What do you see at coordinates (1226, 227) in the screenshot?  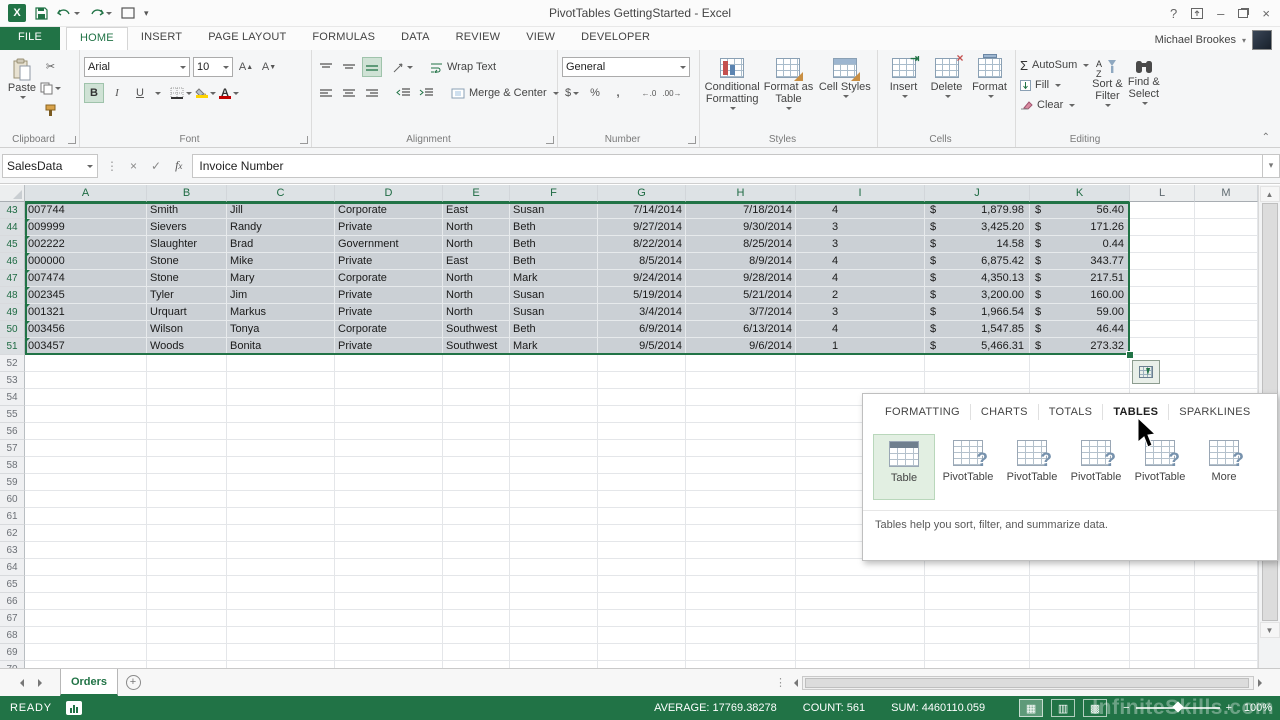 I see `cell-M44` at bounding box center [1226, 227].